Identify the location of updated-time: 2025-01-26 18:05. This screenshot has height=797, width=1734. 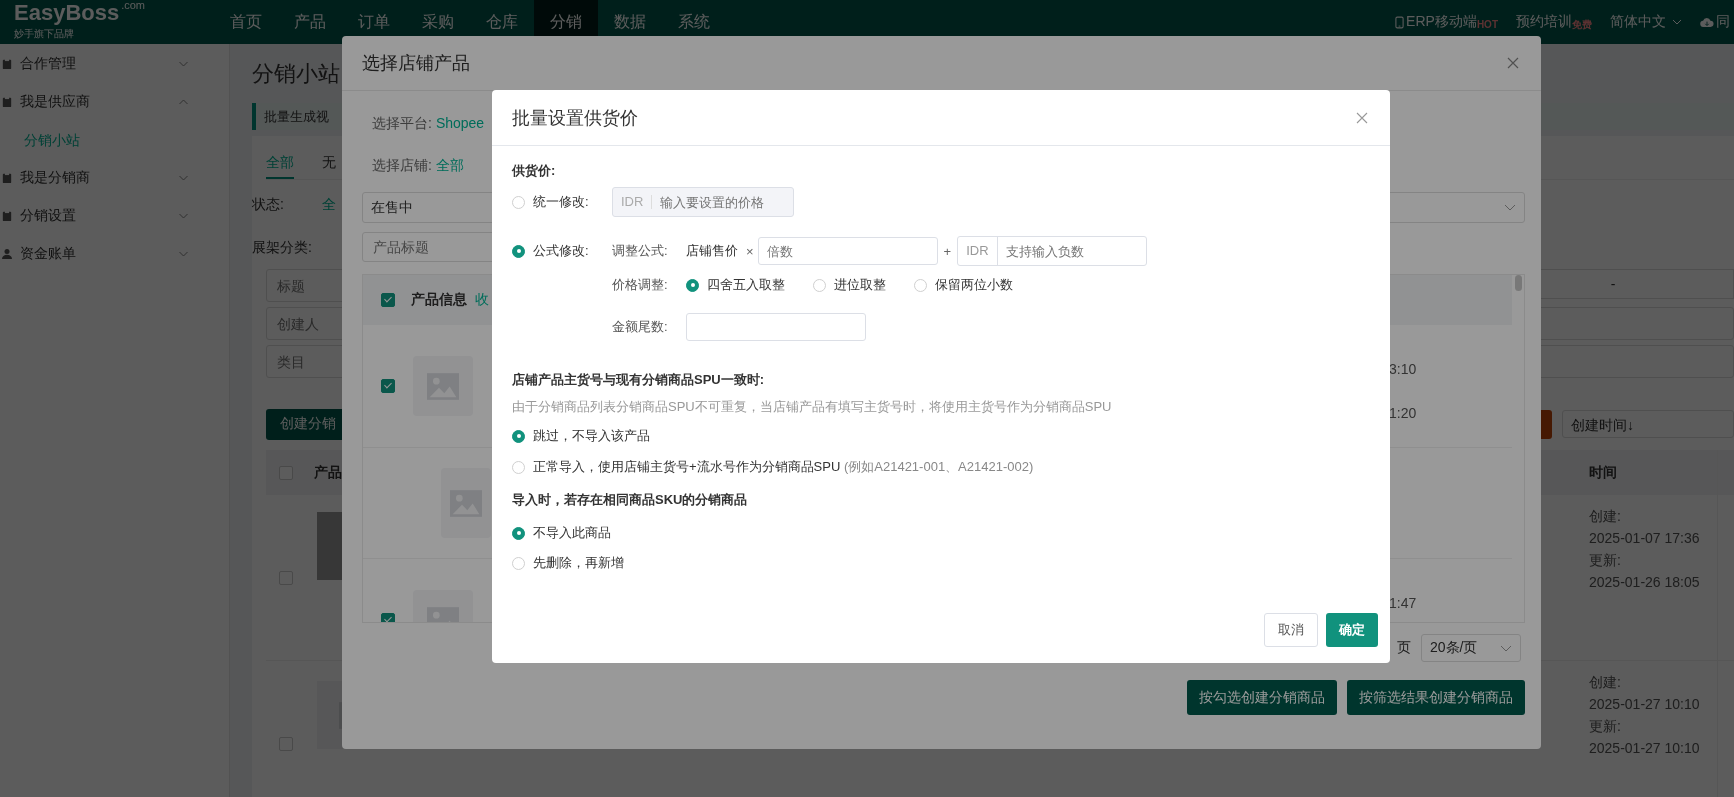
(1644, 582).